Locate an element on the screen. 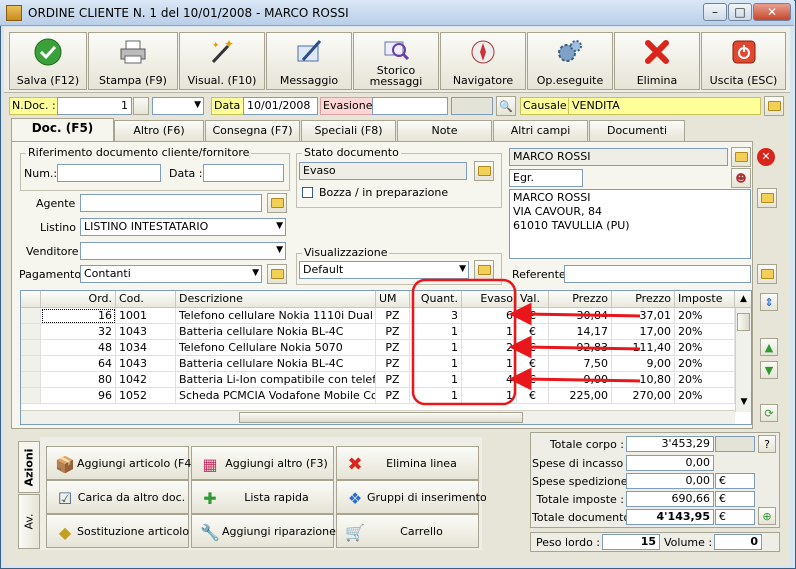  cell-evaso: 6 is located at coordinates (489, 316).